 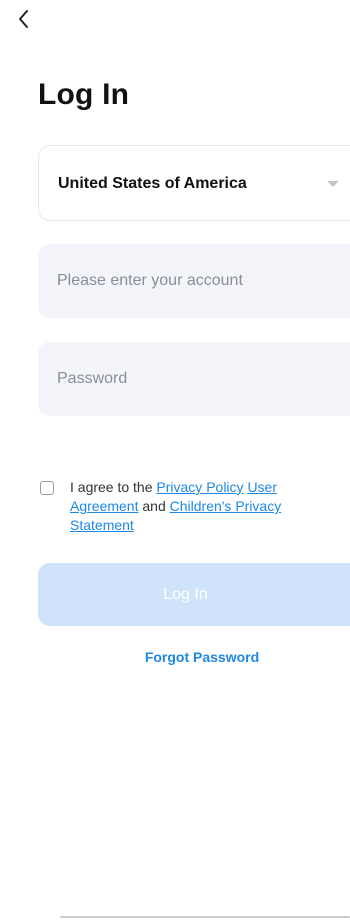 I want to click on agreement-prefix: I agree to the, so click(x=111, y=487).